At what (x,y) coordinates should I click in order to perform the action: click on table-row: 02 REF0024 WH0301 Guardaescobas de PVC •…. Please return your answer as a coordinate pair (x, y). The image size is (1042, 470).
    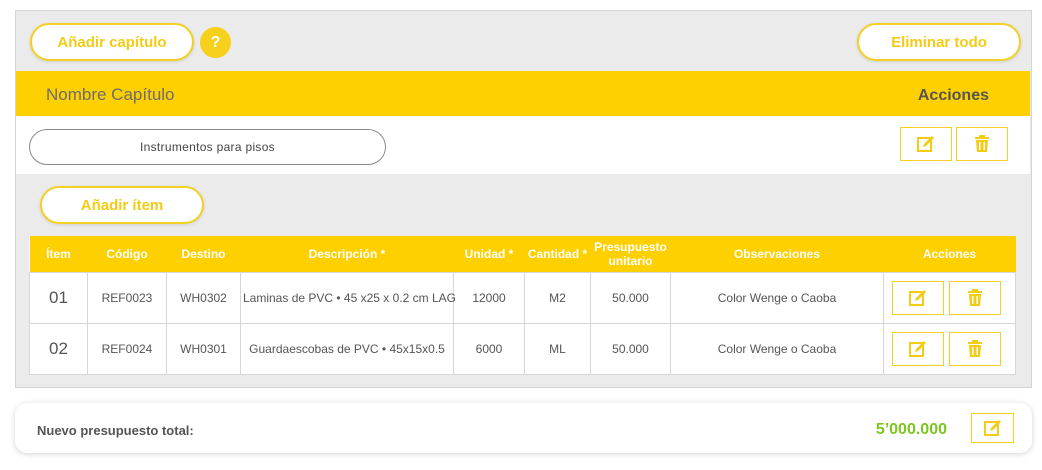
    Looking at the image, I should click on (522, 348).